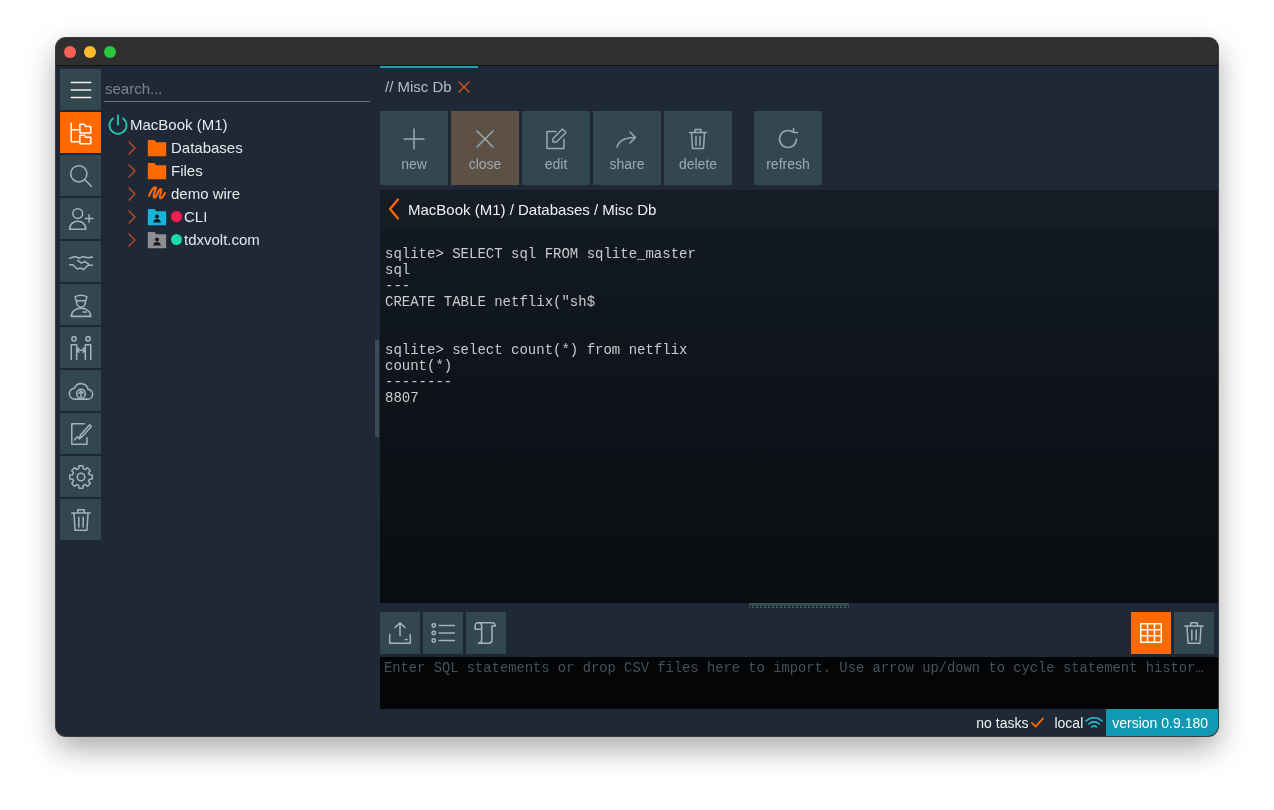 The image size is (1274, 810). Describe the element at coordinates (627, 148) in the screenshot. I see `share-button: share` at that location.